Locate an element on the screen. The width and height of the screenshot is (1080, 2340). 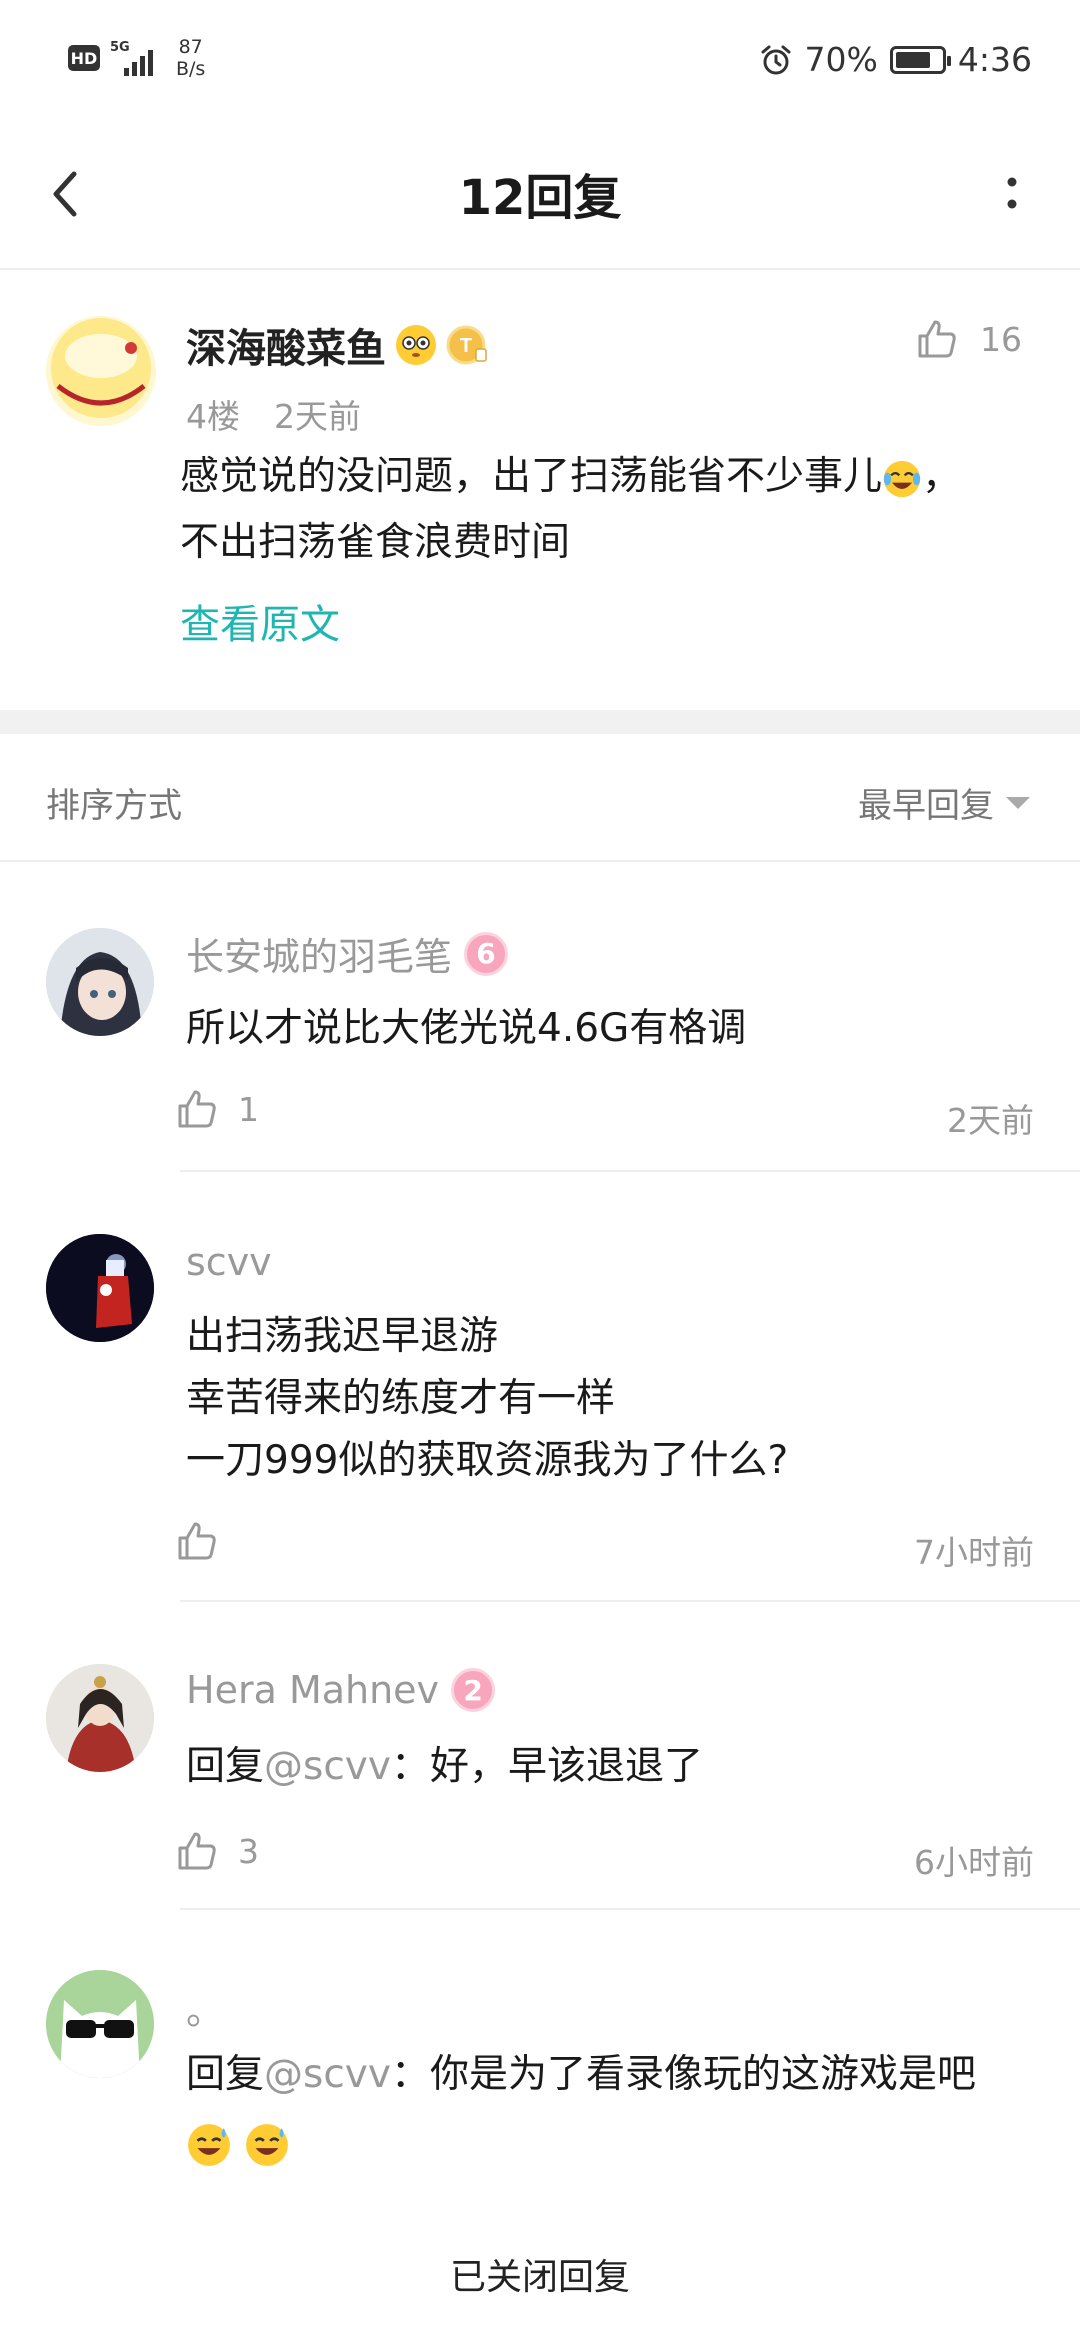
sort-bar: 排序方式 最早回复 is located at coordinates (540, 798).